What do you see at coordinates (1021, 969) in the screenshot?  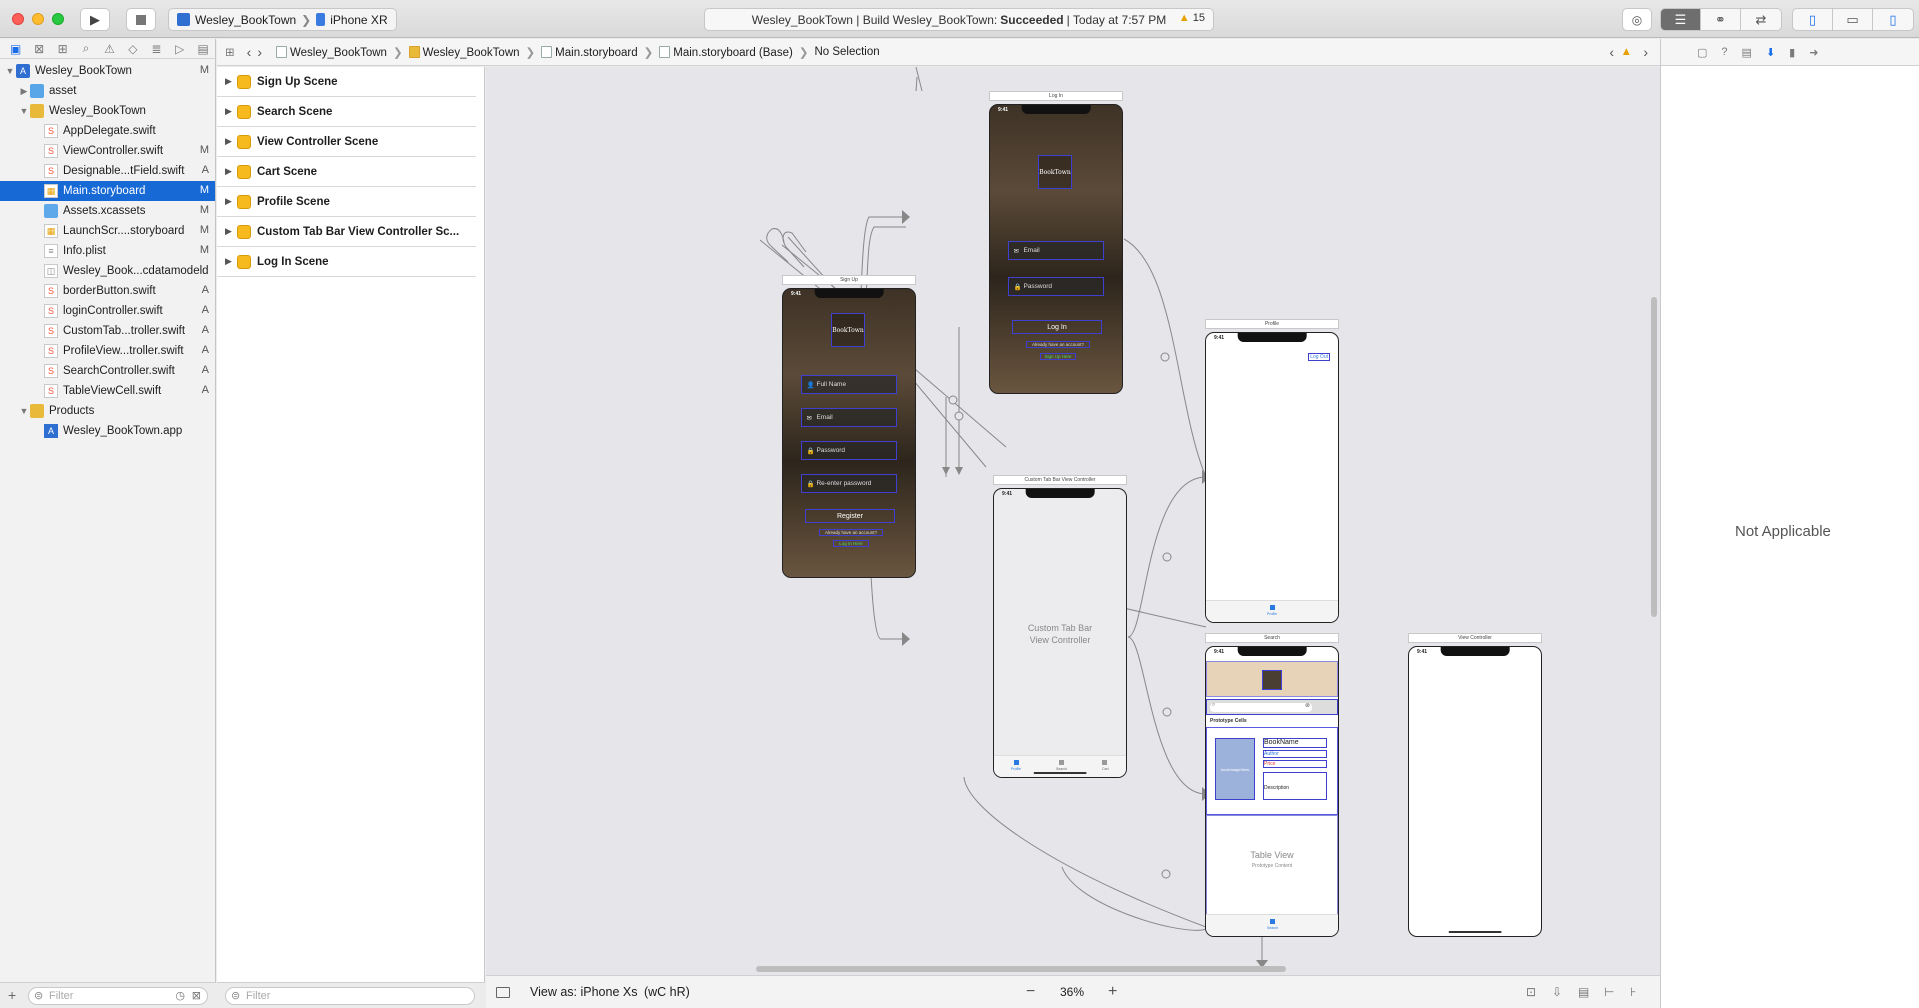 I see `horizontal-scrollbar` at bounding box center [1021, 969].